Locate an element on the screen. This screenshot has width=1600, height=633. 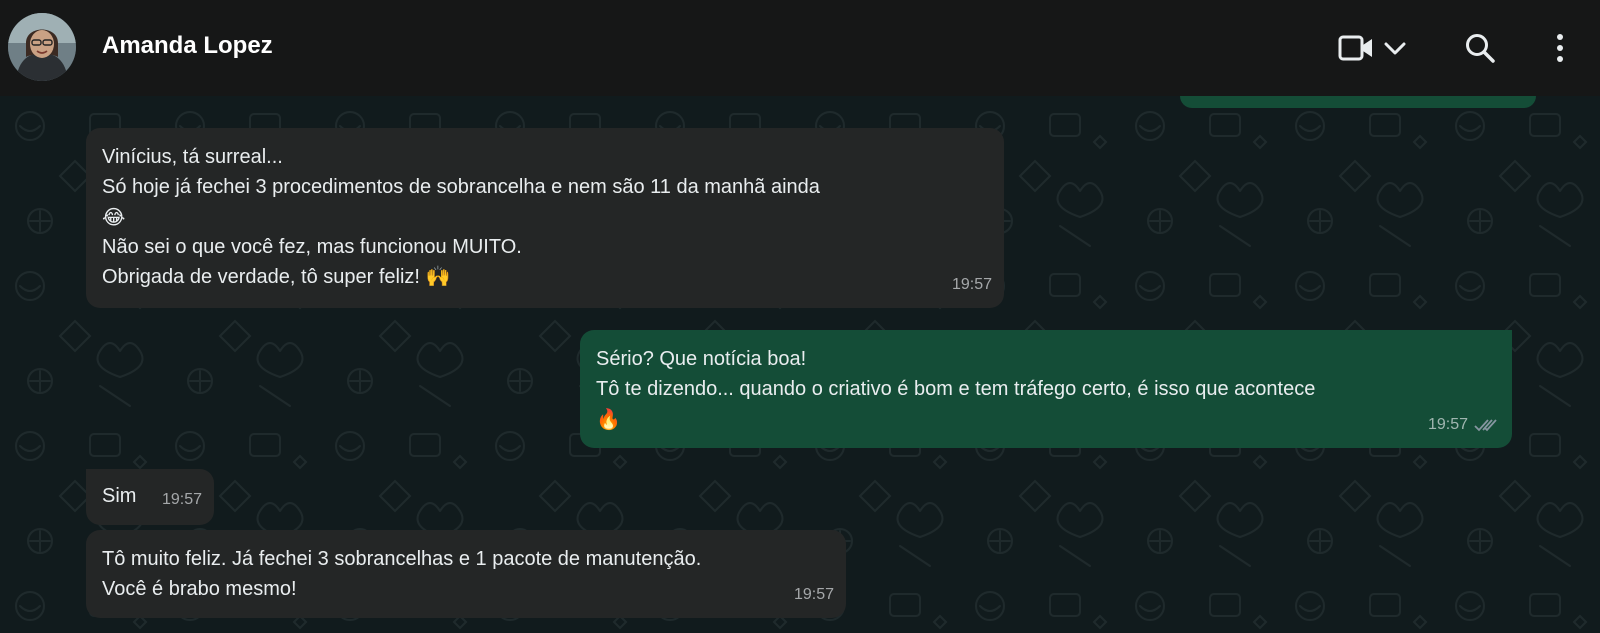
message-text-line: 😂 is located at coordinates (114, 217).